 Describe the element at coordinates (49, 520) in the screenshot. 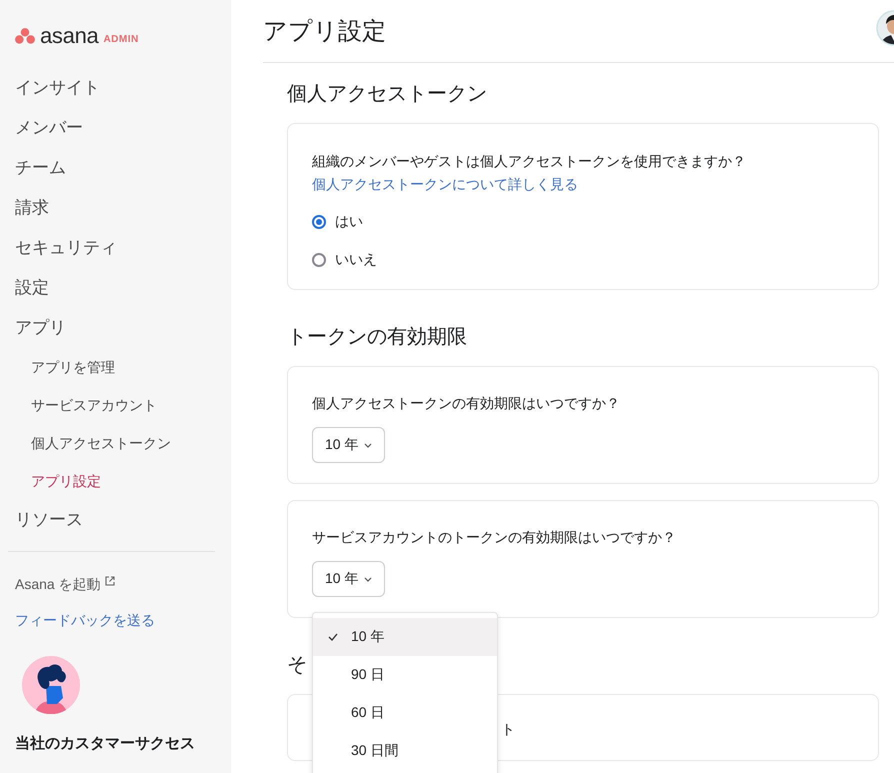

I see `nav-item: リソース` at that location.